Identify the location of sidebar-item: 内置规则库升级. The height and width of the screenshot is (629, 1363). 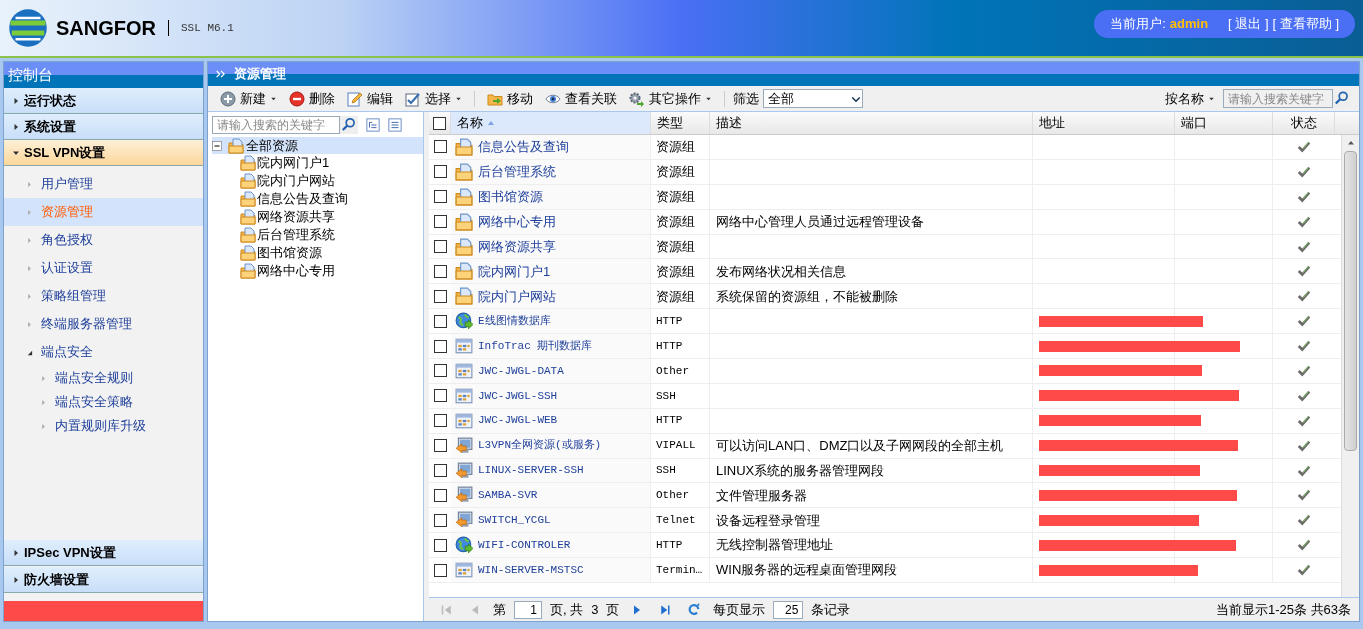
(103, 426).